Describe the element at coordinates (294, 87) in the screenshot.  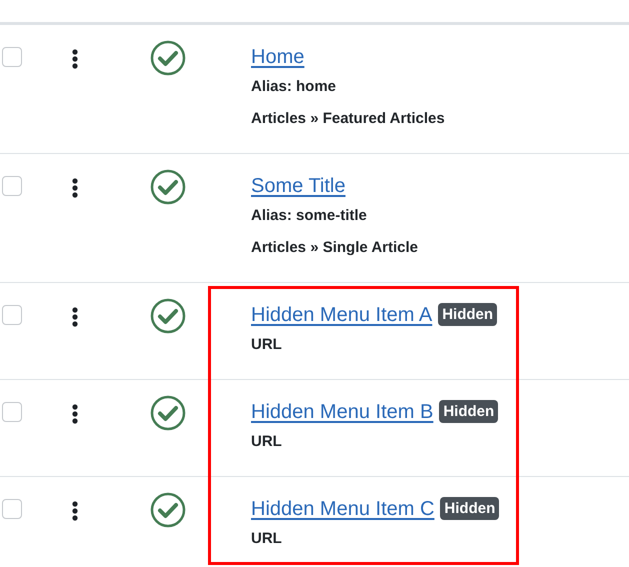
I see `item-detail-text: Alias: home` at that location.